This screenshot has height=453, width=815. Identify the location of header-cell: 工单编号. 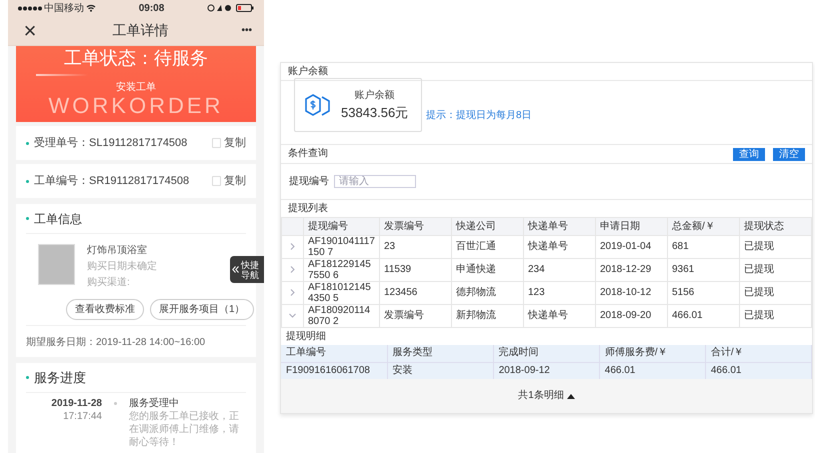
(334, 353).